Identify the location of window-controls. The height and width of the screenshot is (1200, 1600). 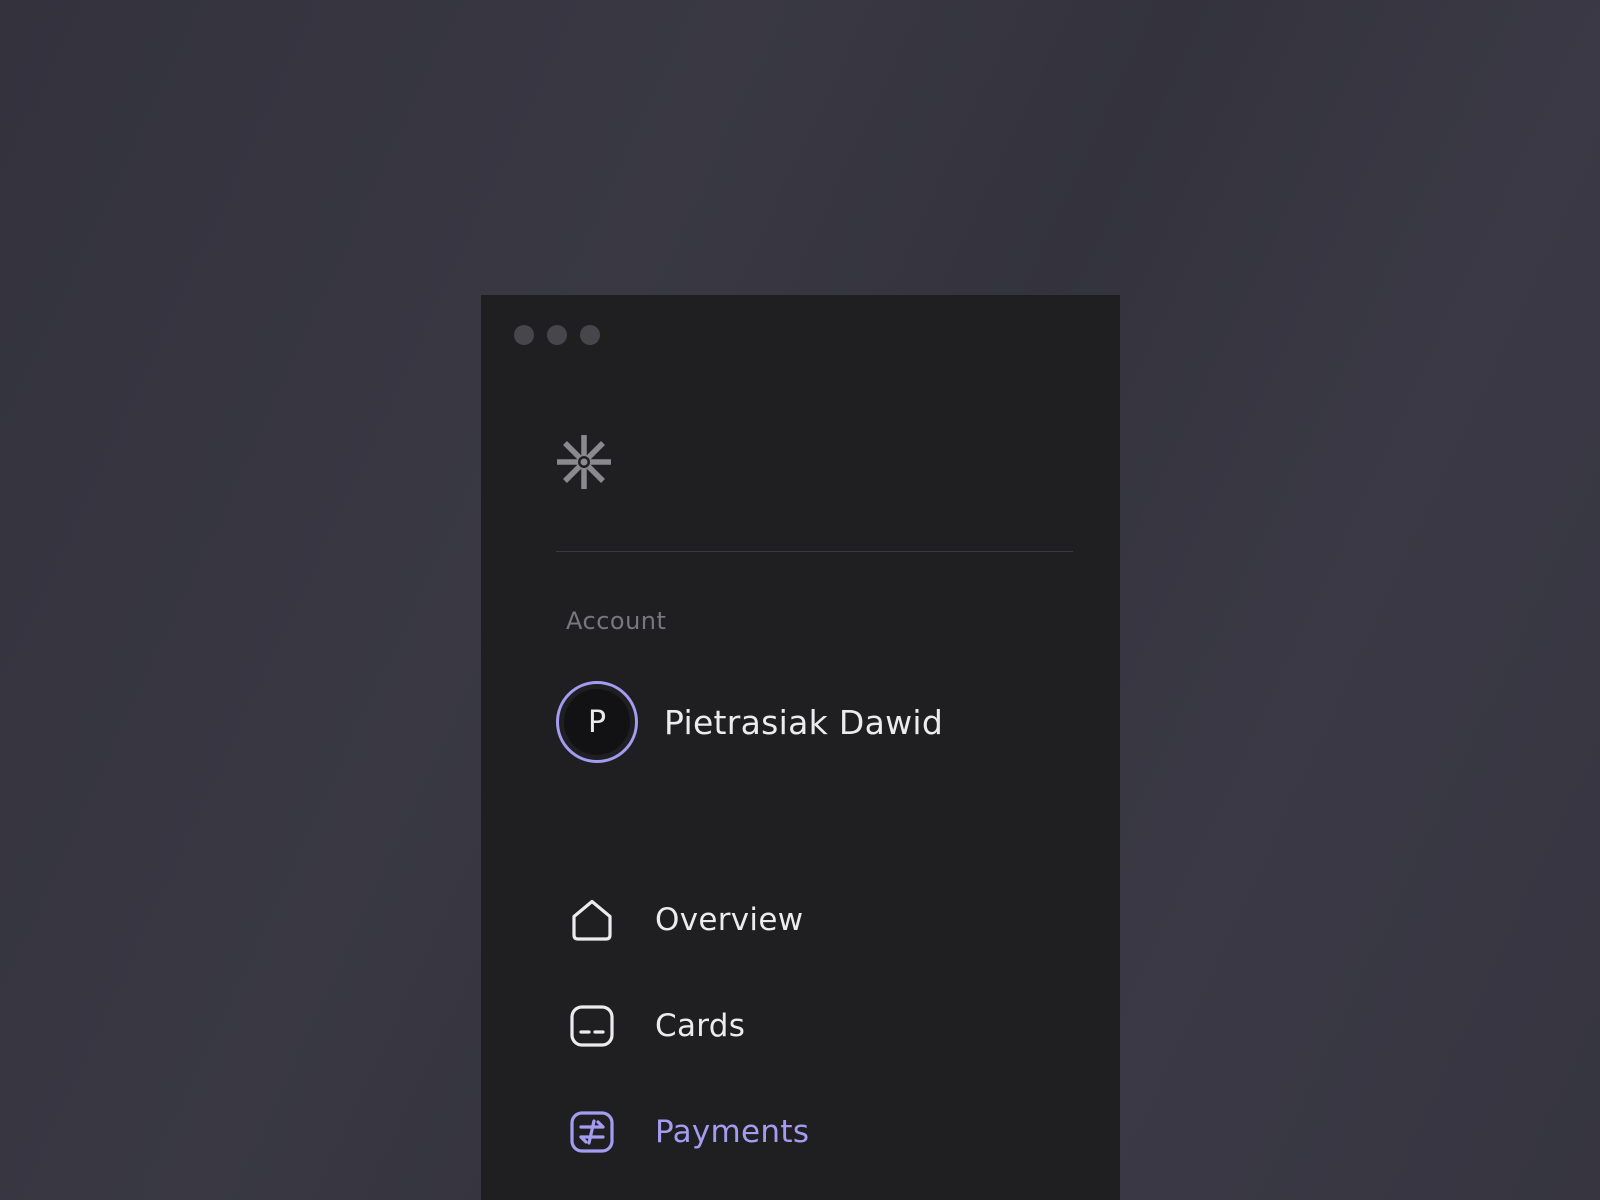
(557, 335).